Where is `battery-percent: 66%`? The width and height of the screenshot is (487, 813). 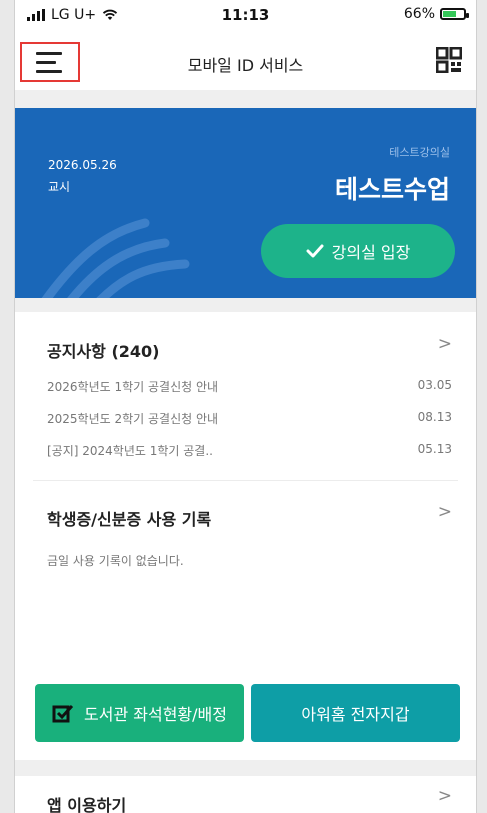
battery-percent: 66% is located at coordinates (419, 14).